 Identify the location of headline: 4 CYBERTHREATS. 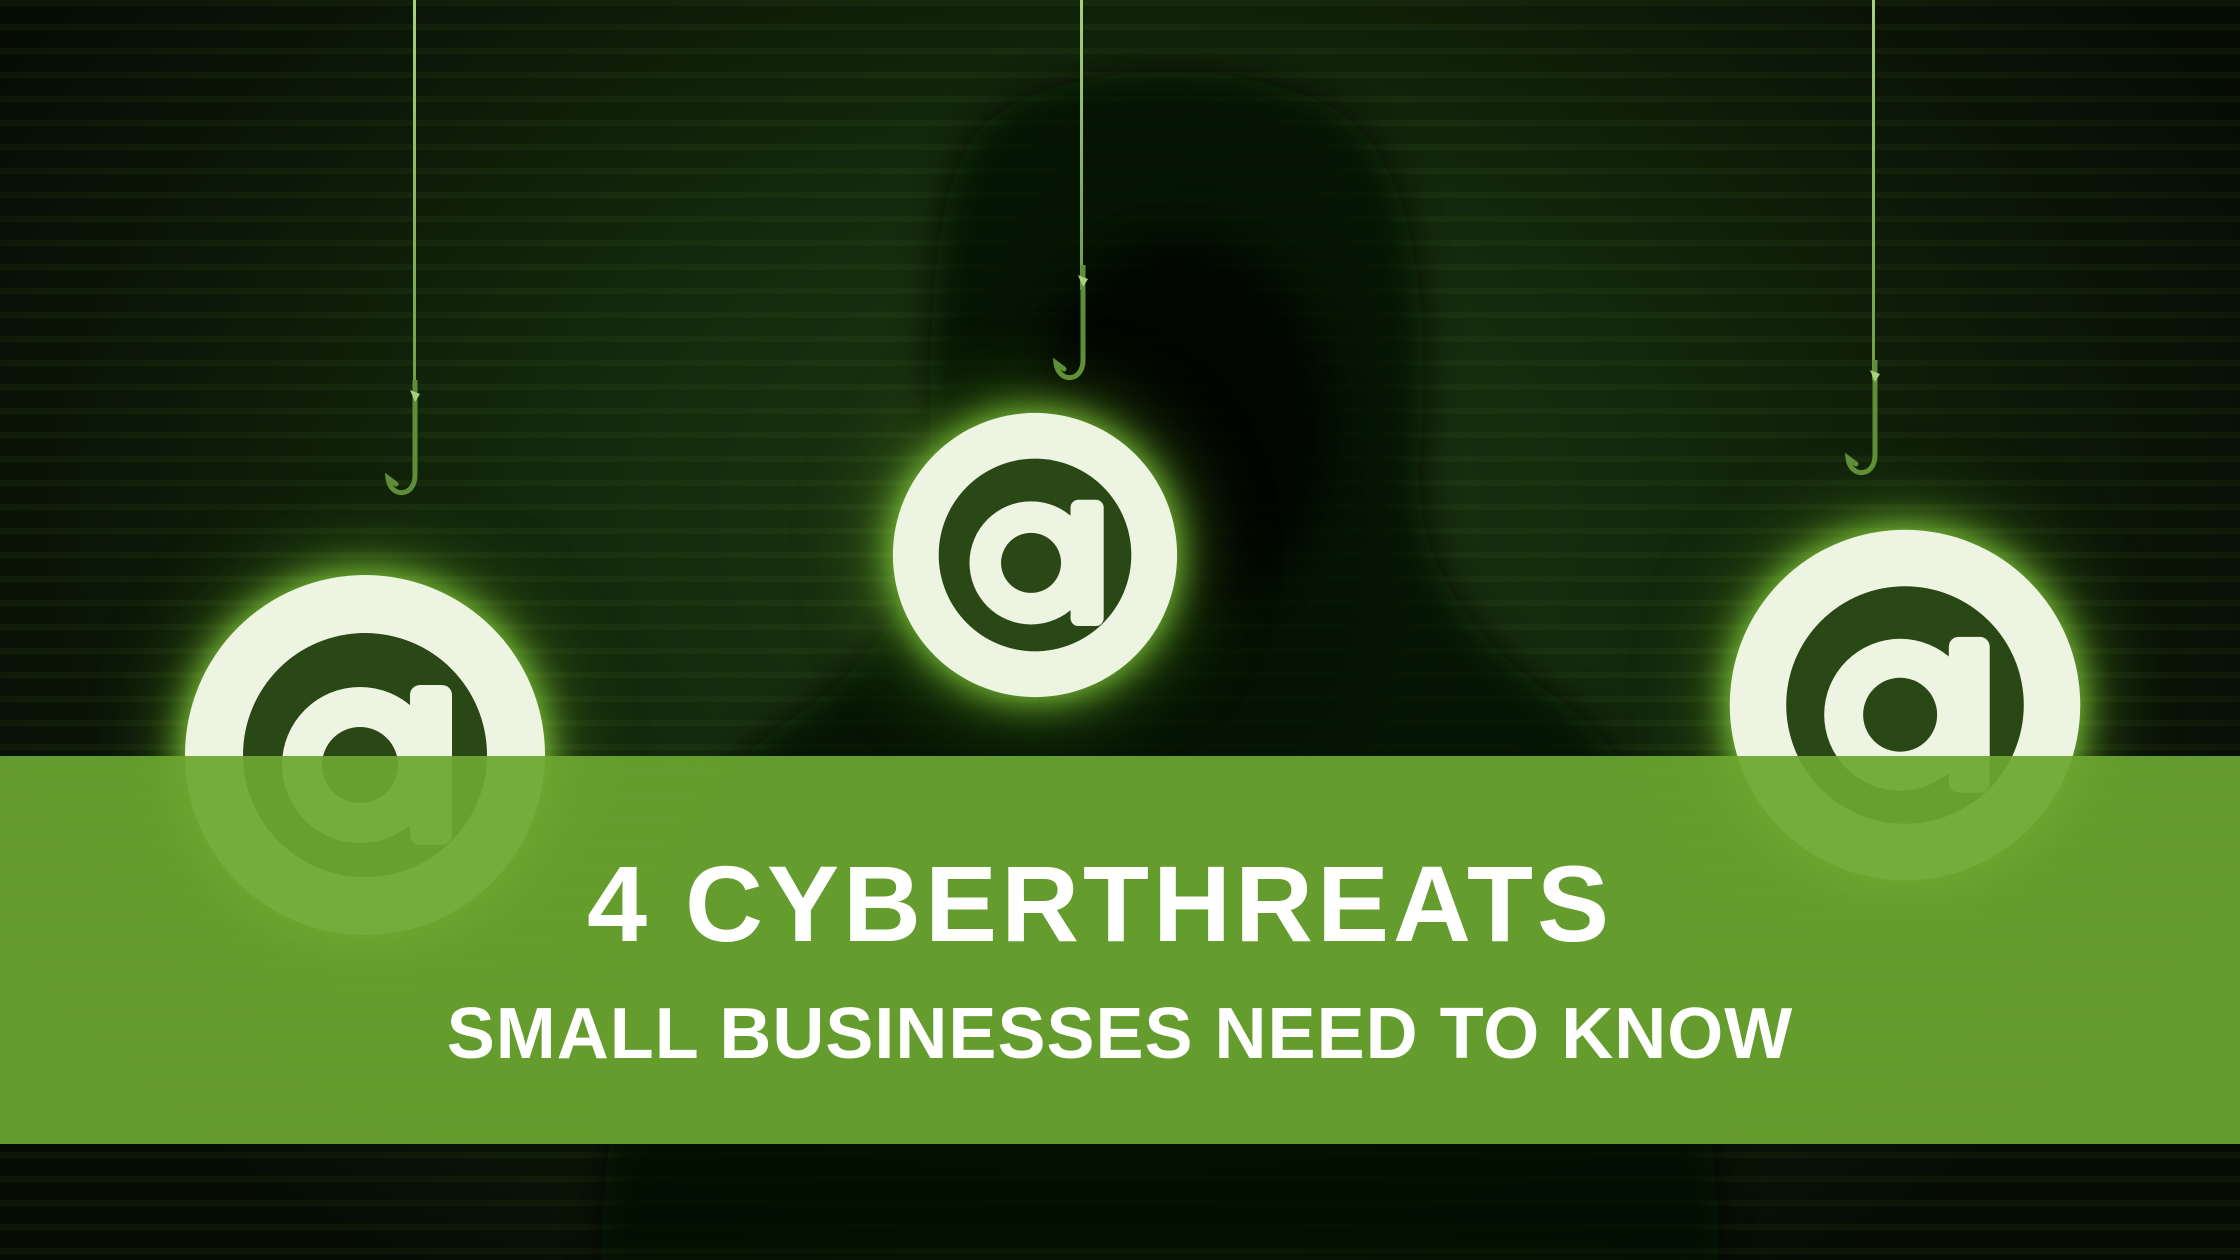
(1100, 903).